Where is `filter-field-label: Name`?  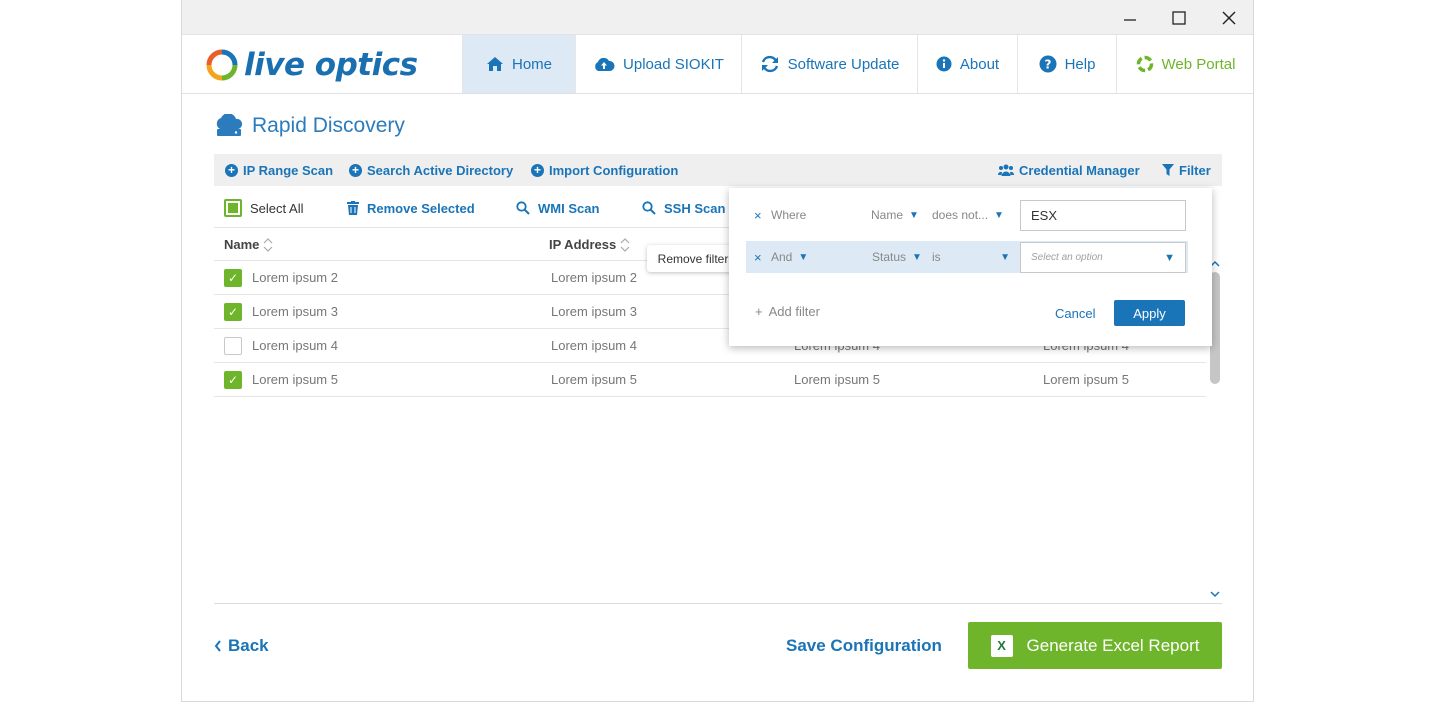 filter-field-label: Name is located at coordinates (887, 215).